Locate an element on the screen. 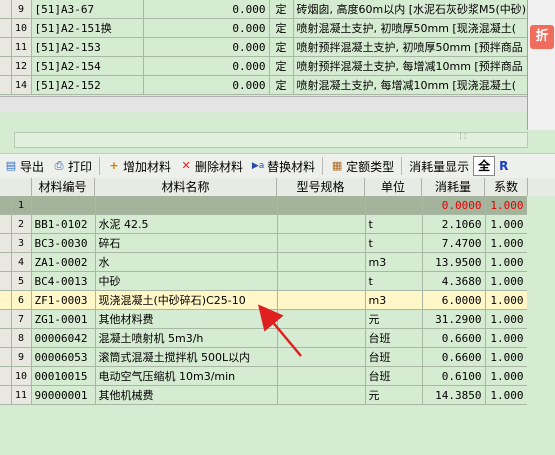 The width and height of the screenshot is (555, 455). material-name: 混凝土喷射机 5m3/h is located at coordinates (186, 338).